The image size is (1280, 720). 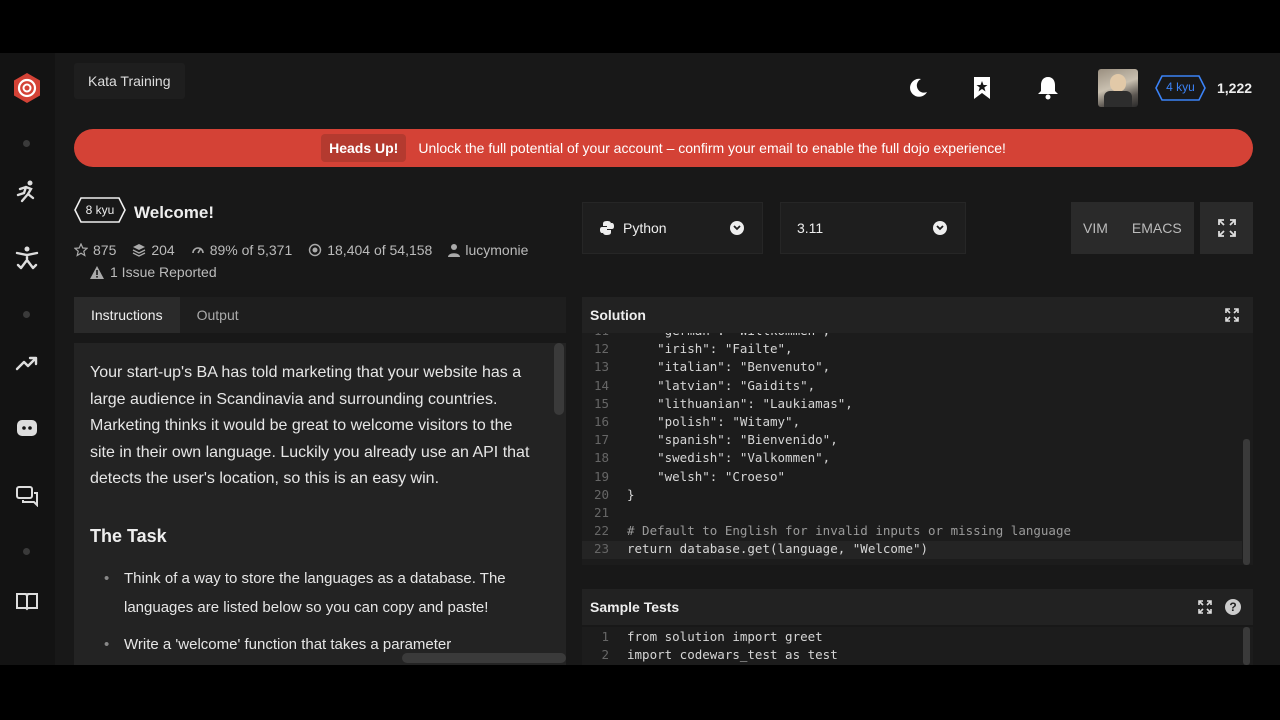 I want to click on code-line: 2 import codewars_test as test, so click(x=912, y=656).